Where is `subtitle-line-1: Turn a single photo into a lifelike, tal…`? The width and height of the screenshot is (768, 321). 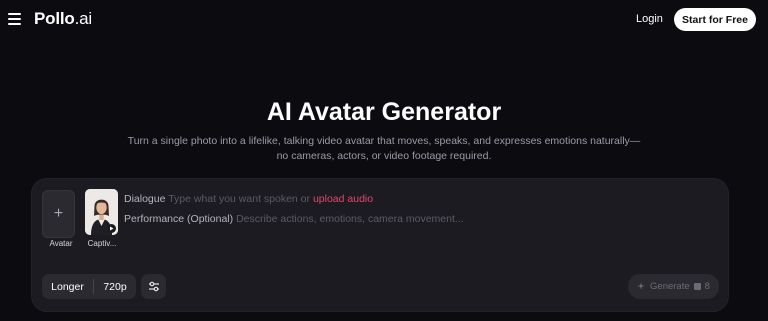
subtitle-line-1: Turn a single photo into a lifelike, tal… is located at coordinates (384, 141).